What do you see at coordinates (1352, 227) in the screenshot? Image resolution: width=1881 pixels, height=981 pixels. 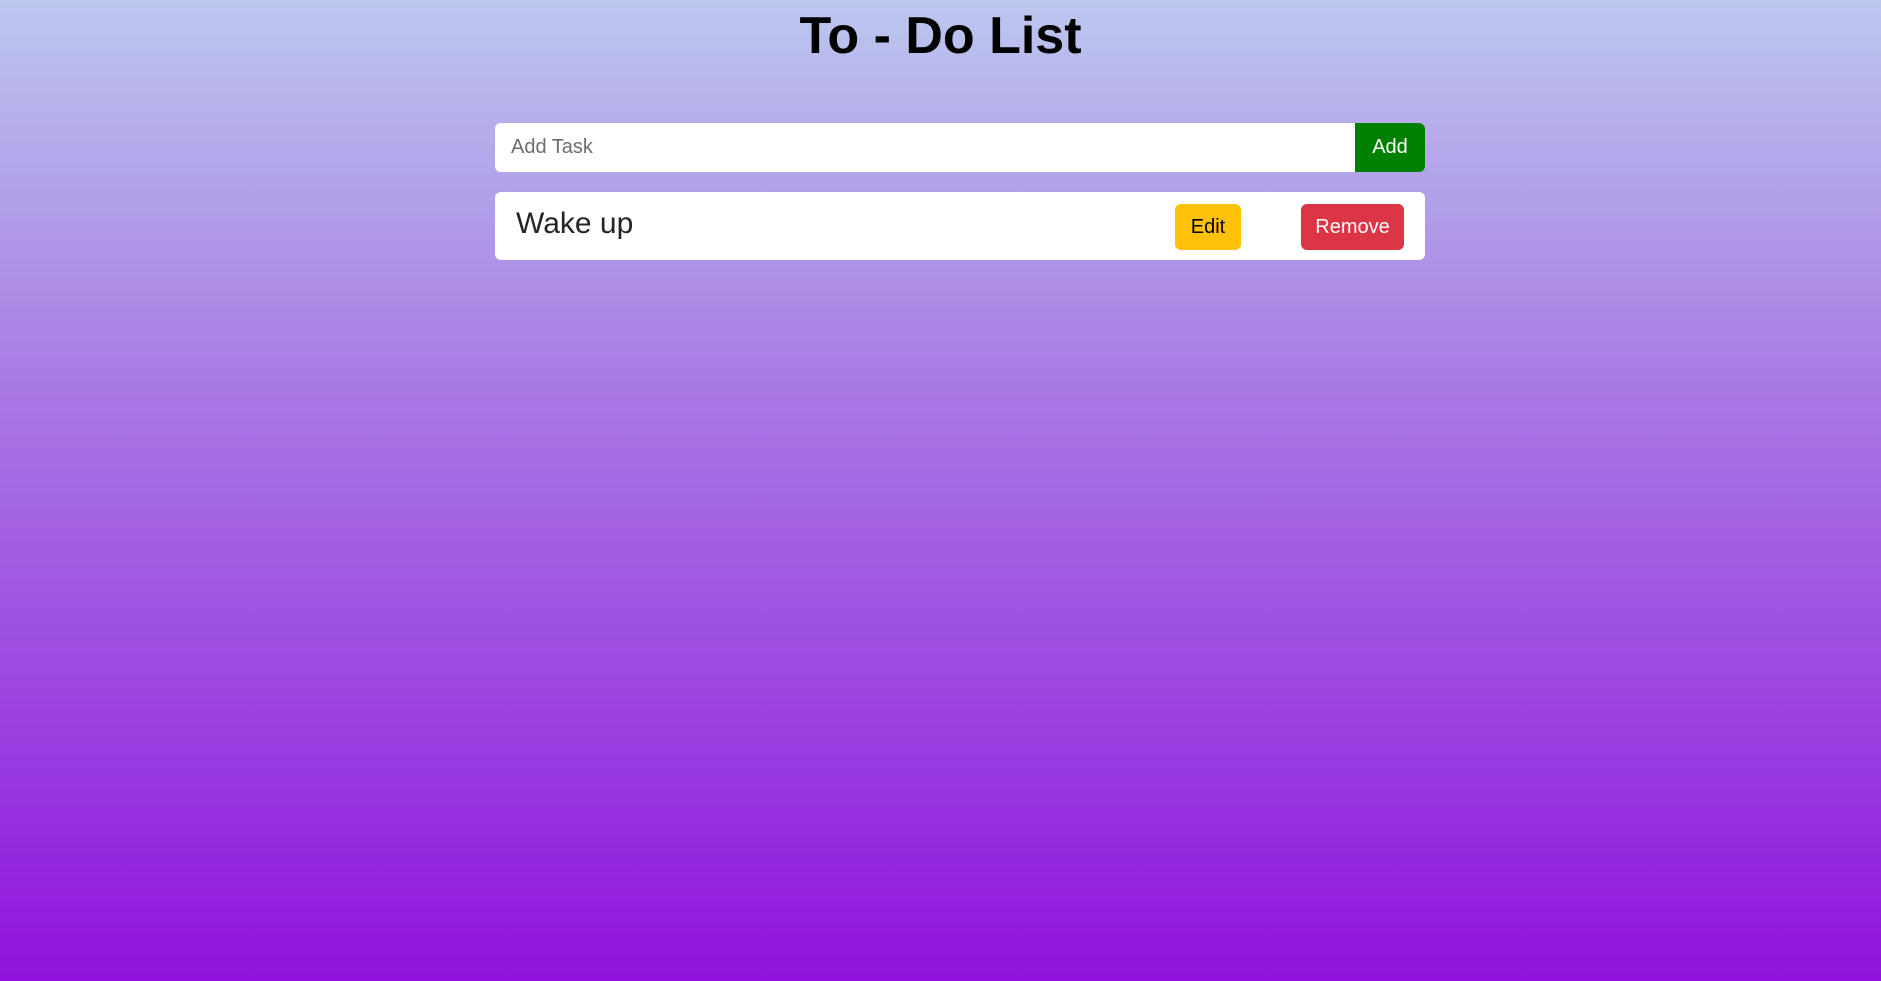 I see `remove-task-button: Remove` at bounding box center [1352, 227].